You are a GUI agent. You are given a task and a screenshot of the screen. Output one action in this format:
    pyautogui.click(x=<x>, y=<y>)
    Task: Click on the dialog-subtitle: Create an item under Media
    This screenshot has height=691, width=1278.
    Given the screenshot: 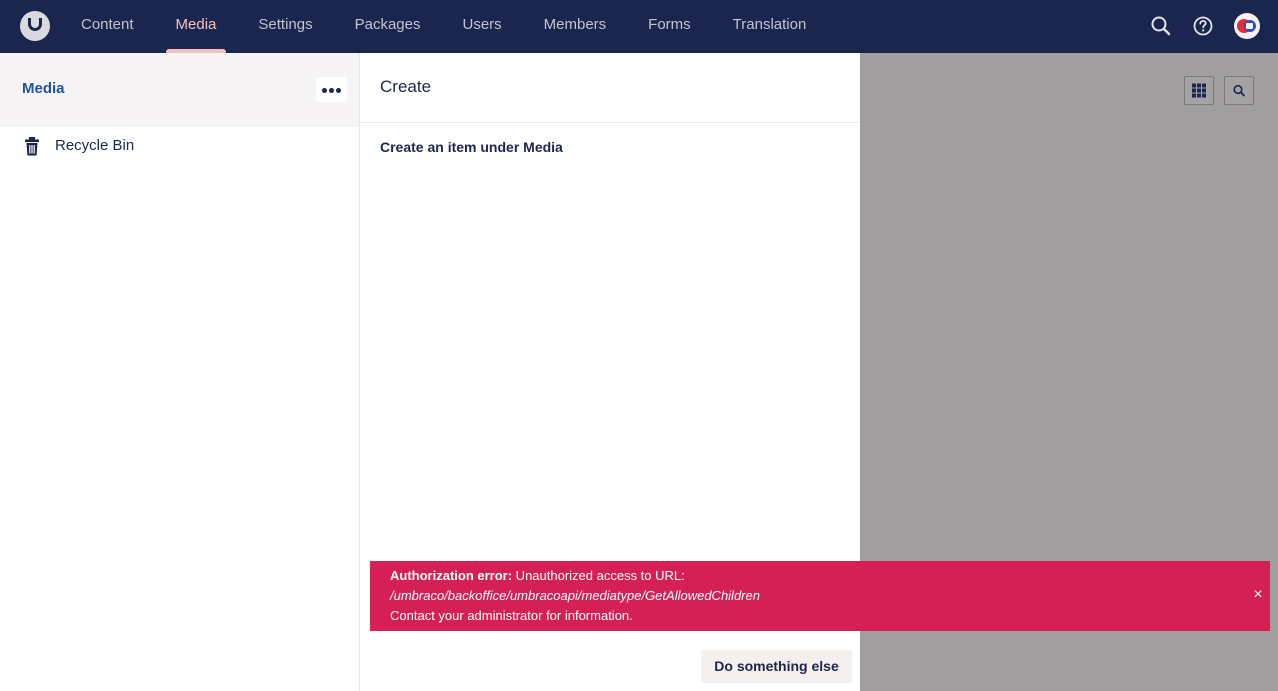 What is the action you would take?
    pyautogui.click(x=471, y=147)
    